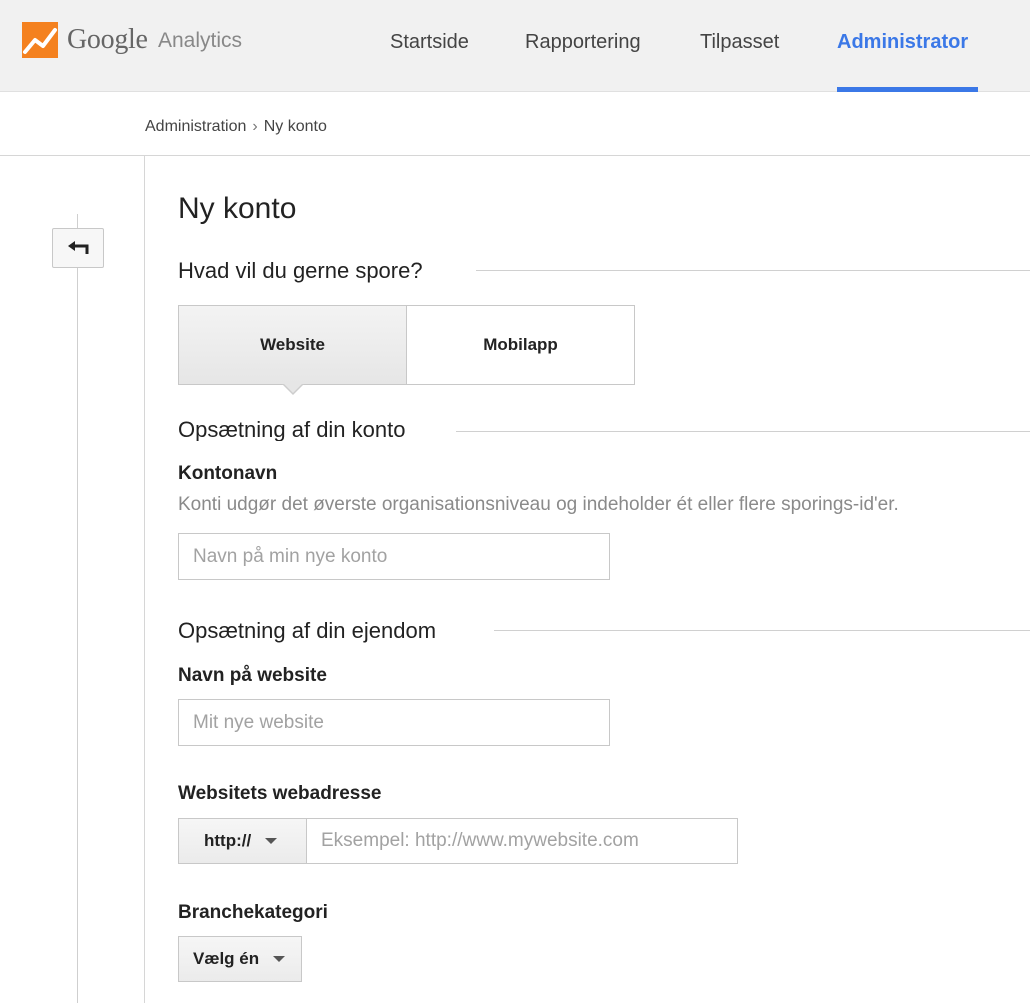  I want to click on page-title: Ny konto, so click(237, 208).